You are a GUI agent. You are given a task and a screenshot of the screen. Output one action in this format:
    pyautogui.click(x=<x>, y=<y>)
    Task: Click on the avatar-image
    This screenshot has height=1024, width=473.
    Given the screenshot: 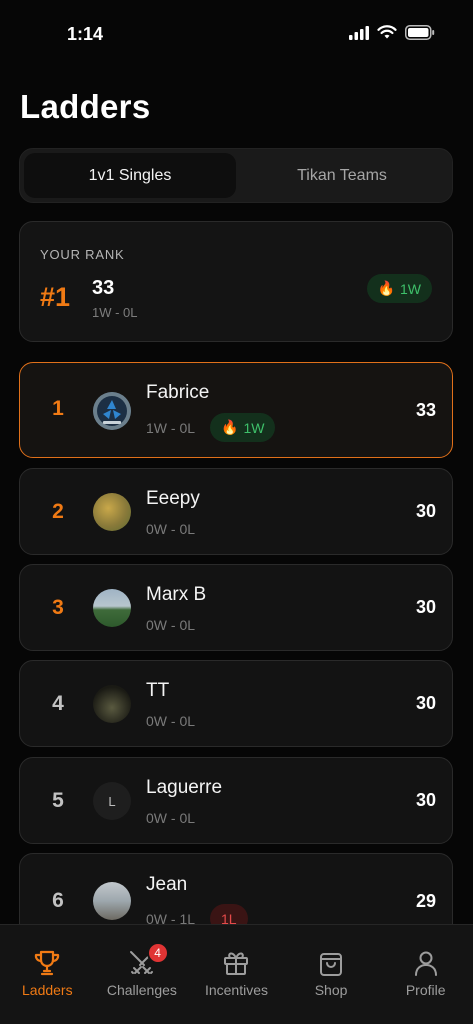 What is the action you would take?
    pyautogui.click(x=112, y=411)
    